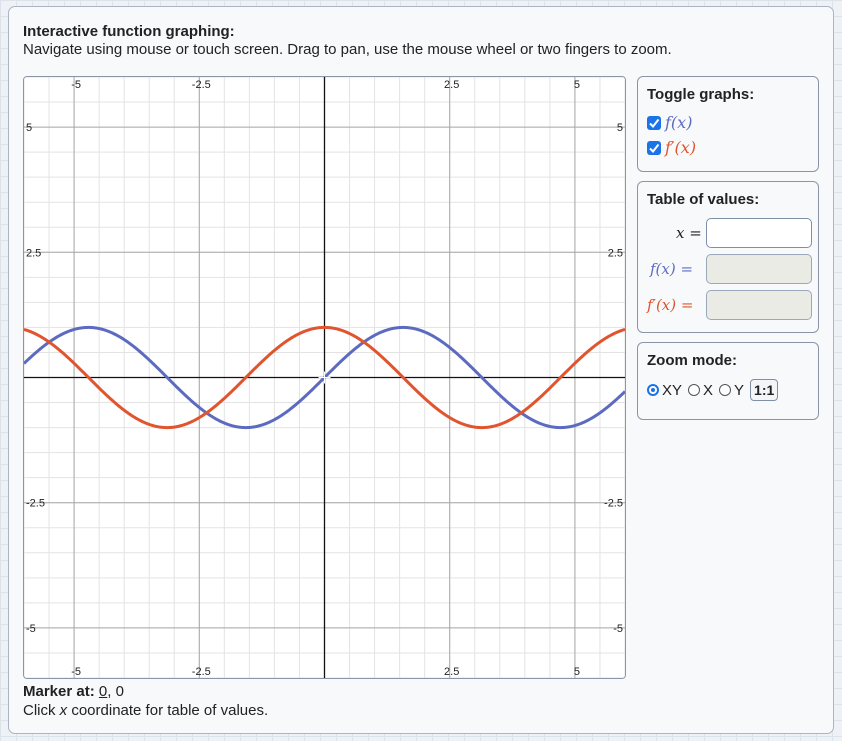  I want to click on y-tick-label-right: -5, so click(618, 629).